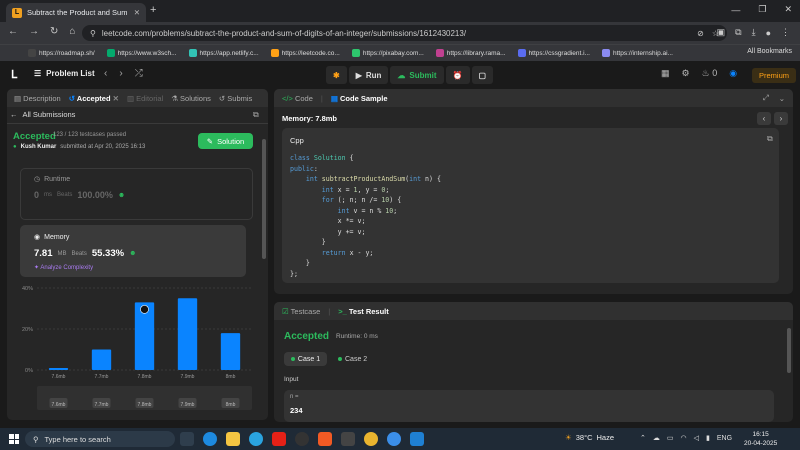 The image size is (800, 450). Describe the element at coordinates (94, 98) in the screenshot. I see `tab-accepted: ↺ Accepted ✕` at that location.